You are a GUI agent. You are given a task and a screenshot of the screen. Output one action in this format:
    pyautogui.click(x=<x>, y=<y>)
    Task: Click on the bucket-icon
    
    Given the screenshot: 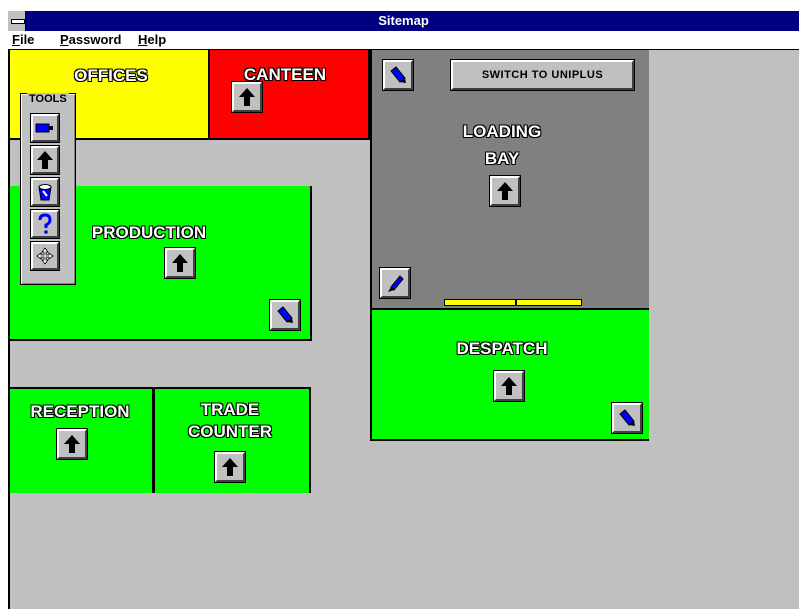 What is the action you would take?
    pyautogui.click(x=45, y=192)
    